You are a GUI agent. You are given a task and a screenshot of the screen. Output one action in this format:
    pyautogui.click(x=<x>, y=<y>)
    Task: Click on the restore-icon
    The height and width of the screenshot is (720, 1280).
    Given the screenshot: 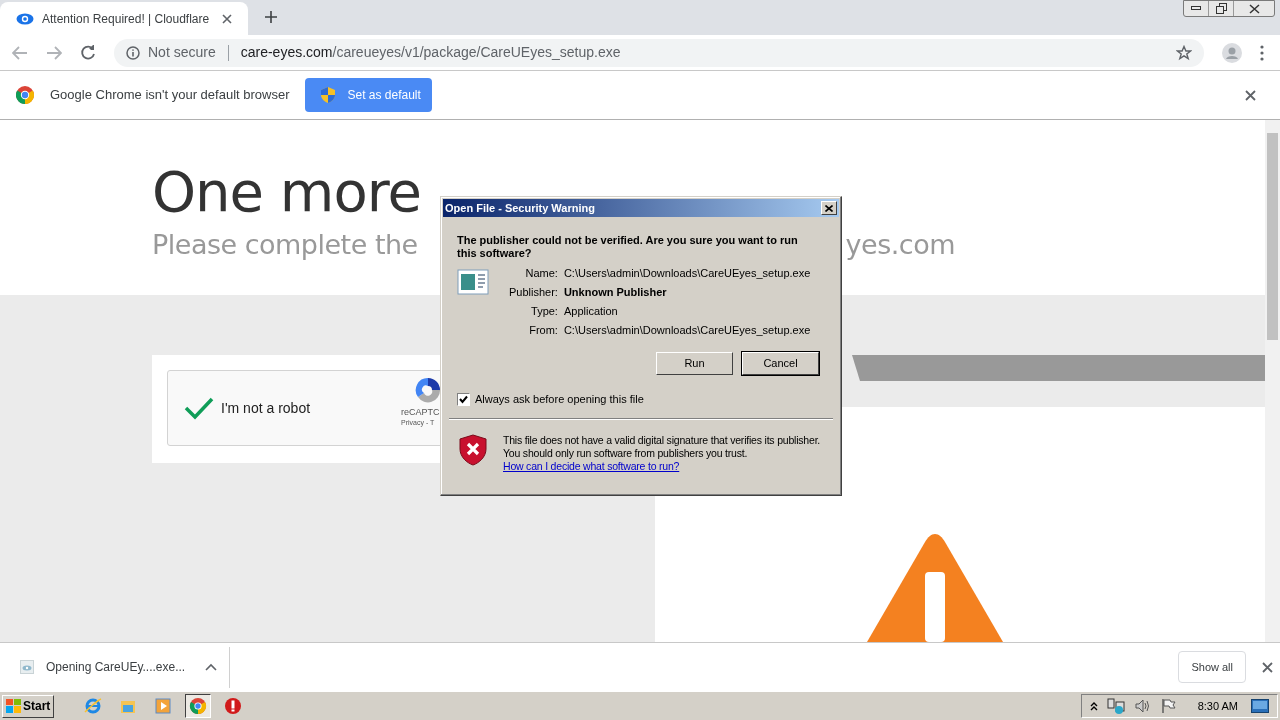 What is the action you would take?
    pyautogui.click(x=1221, y=8)
    